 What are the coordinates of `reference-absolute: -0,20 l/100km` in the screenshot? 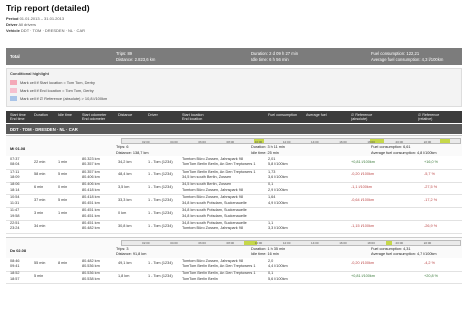 It's located at (363, 174).